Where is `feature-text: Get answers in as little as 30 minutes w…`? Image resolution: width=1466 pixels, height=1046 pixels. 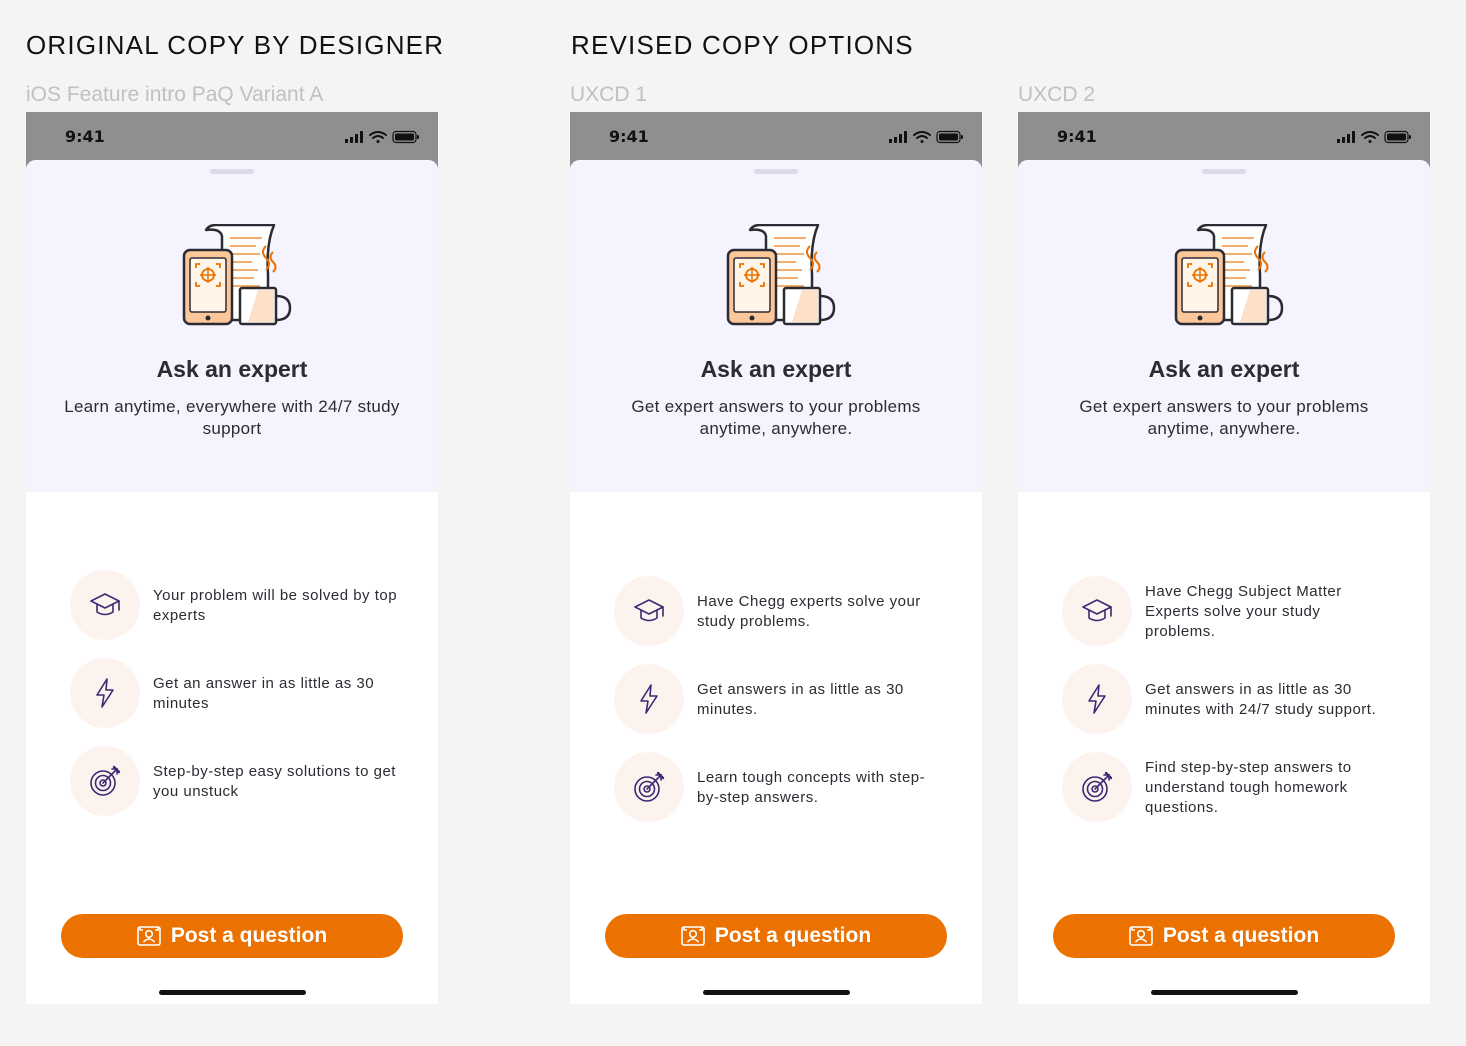 feature-text: Get answers in as little as 30 minutes w… is located at coordinates (1261, 699).